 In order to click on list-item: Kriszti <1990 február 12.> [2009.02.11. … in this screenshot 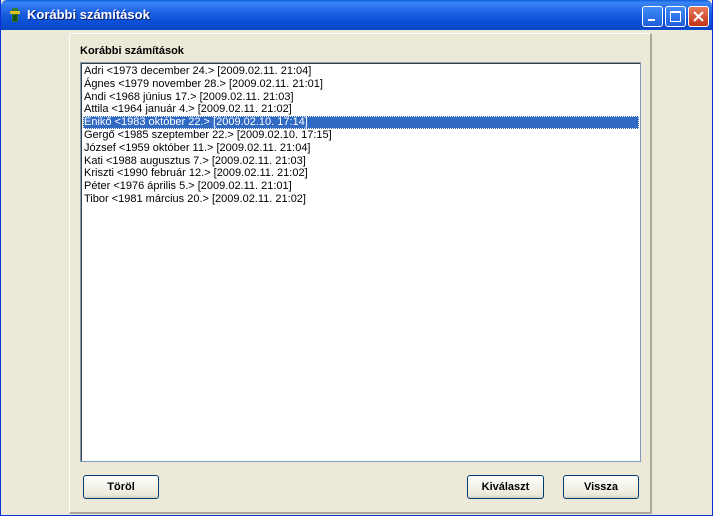, I will do `click(361, 173)`.